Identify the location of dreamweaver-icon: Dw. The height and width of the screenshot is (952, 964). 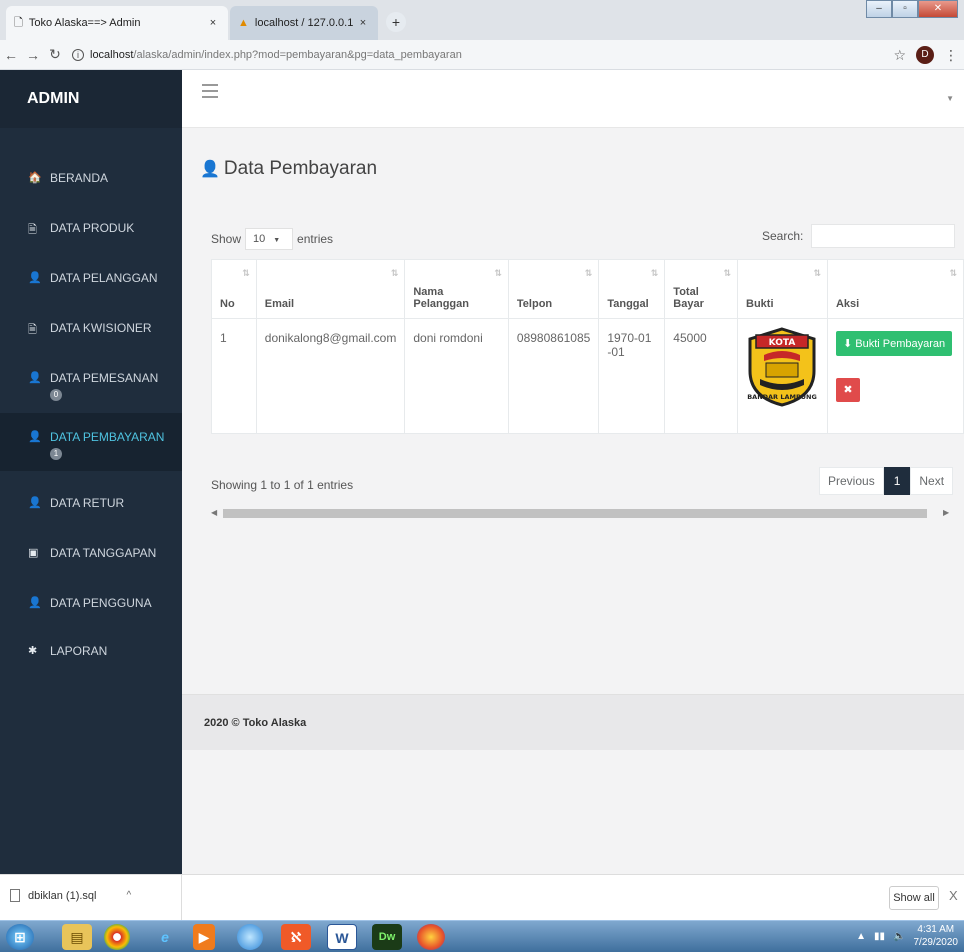
(387, 937).